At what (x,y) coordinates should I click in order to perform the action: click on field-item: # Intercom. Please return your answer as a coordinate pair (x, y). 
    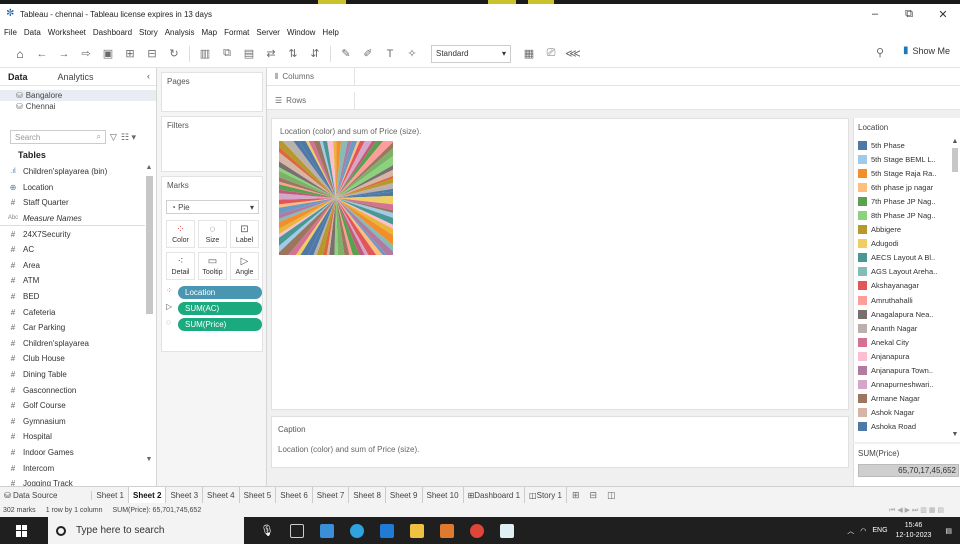
    Looking at the image, I should click on (72, 468).